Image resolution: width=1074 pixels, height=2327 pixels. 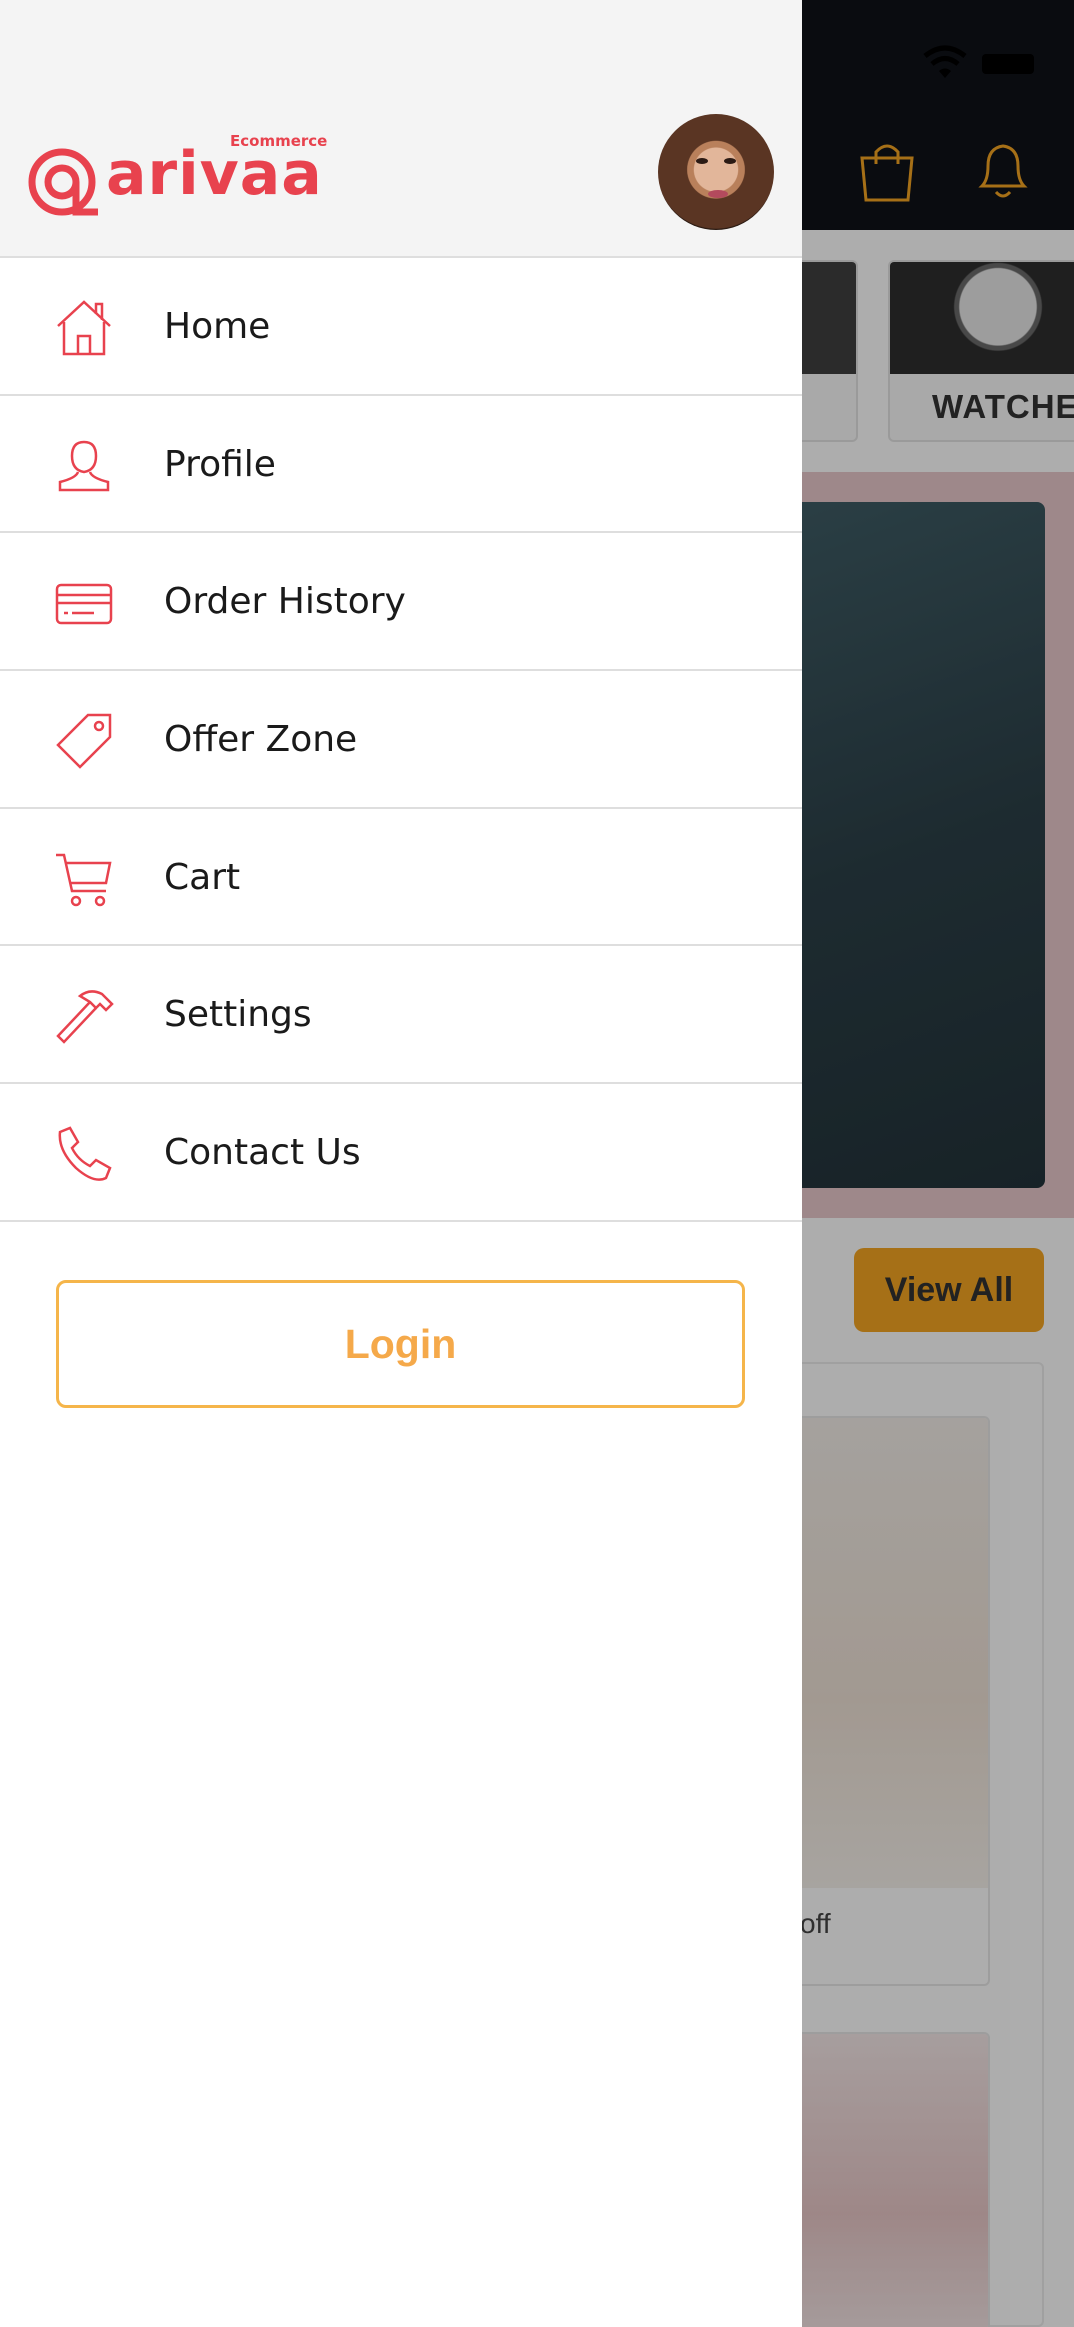 What do you see at coordinates (401, 1153) in the screenshot?
I see `menu-item-contact-us: Contact Us` at bounding box center [401, 1153].